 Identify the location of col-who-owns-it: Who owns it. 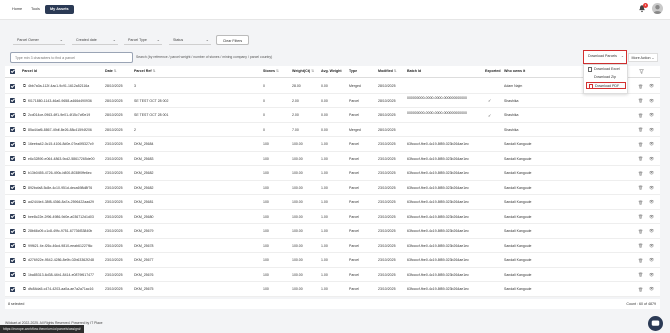
(514, 71).